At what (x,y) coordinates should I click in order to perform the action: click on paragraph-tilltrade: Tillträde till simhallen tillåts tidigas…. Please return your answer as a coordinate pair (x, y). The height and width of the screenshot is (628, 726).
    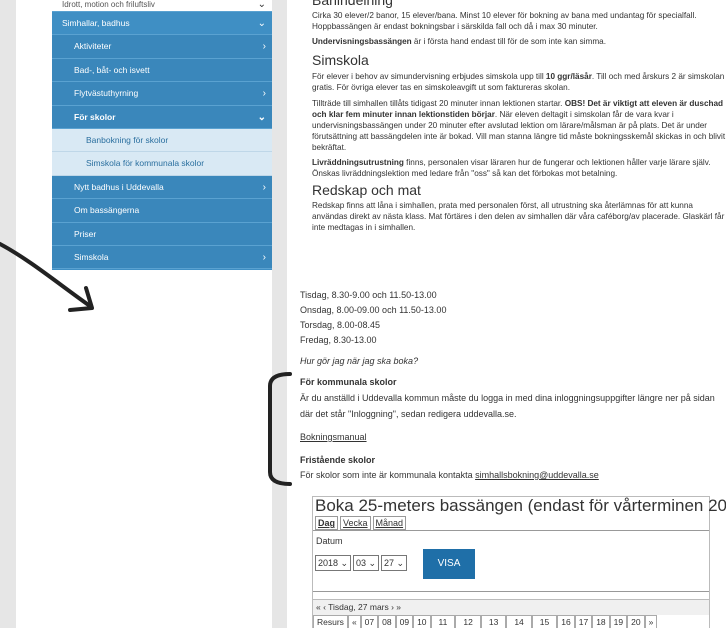
    Looking at the image, I should click on (519, 125).